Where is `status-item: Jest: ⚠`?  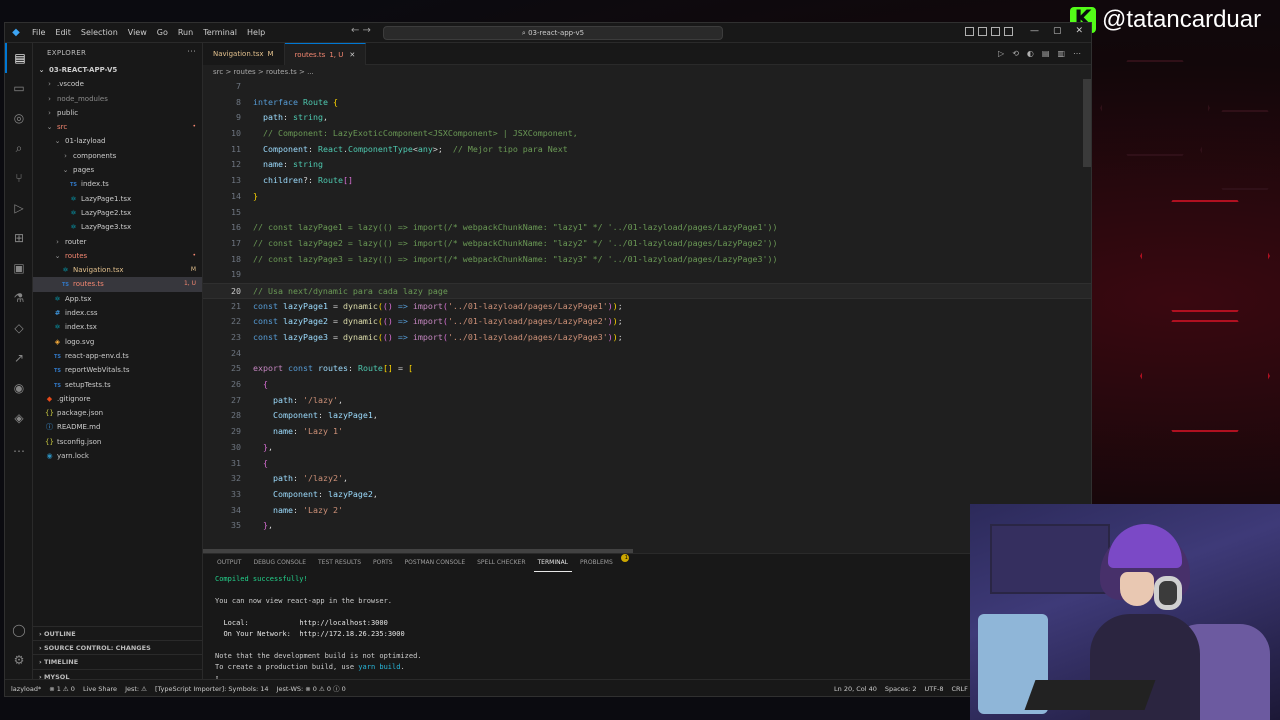 status-item: Jest: ⚠ is located at coordinates (136, 688).